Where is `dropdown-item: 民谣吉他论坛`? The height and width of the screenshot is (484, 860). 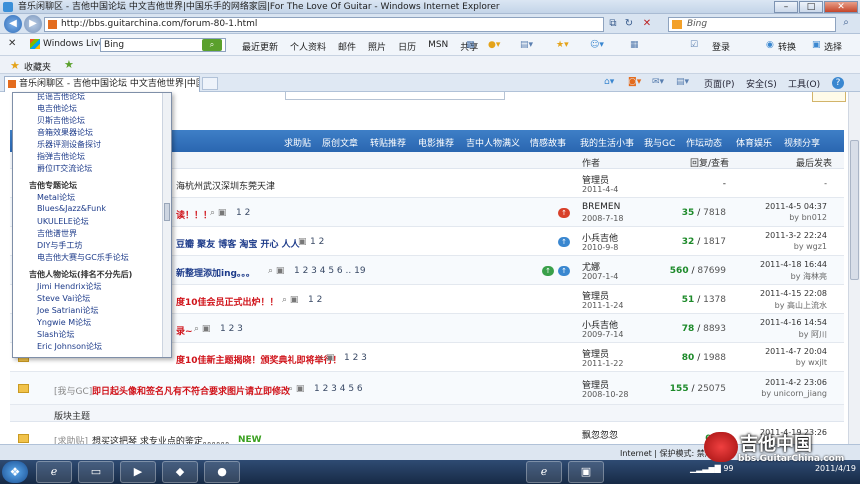 dropdown-item: 民谣吉他论坛 is located at coordinates (61, 97).